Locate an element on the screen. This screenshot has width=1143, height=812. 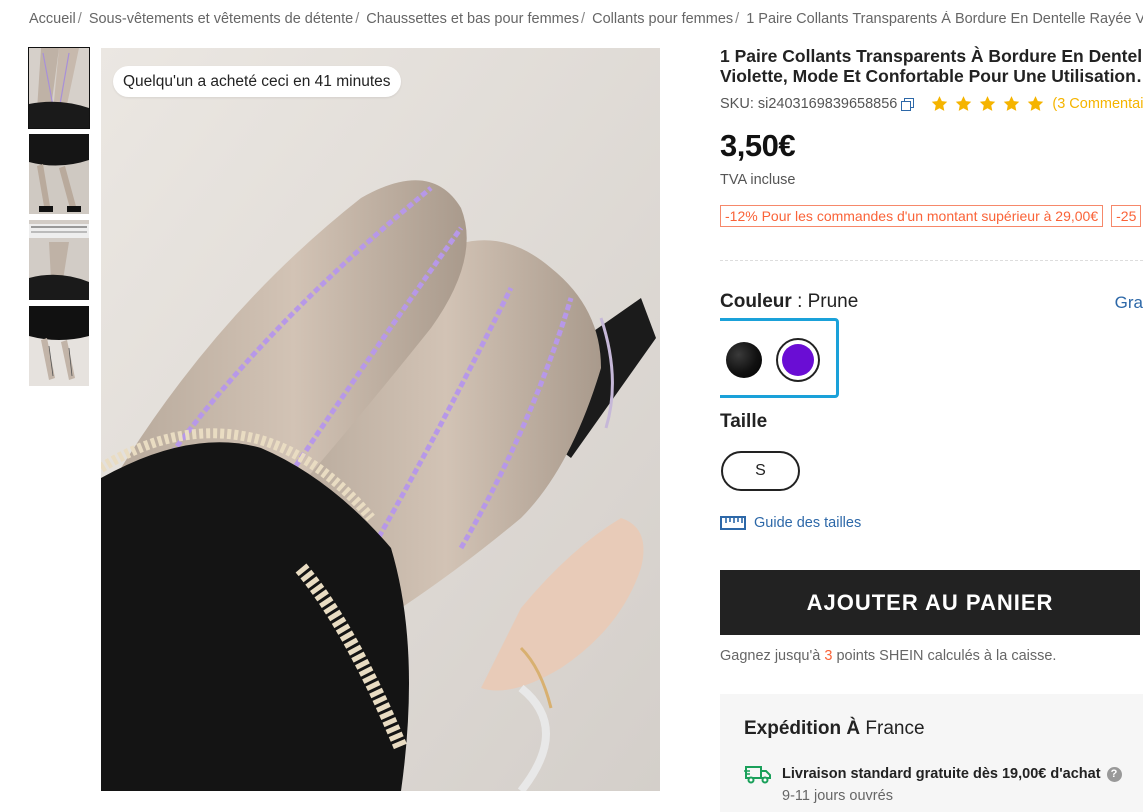
color-selected-value: : Prune is located at coordinates (828, 301).